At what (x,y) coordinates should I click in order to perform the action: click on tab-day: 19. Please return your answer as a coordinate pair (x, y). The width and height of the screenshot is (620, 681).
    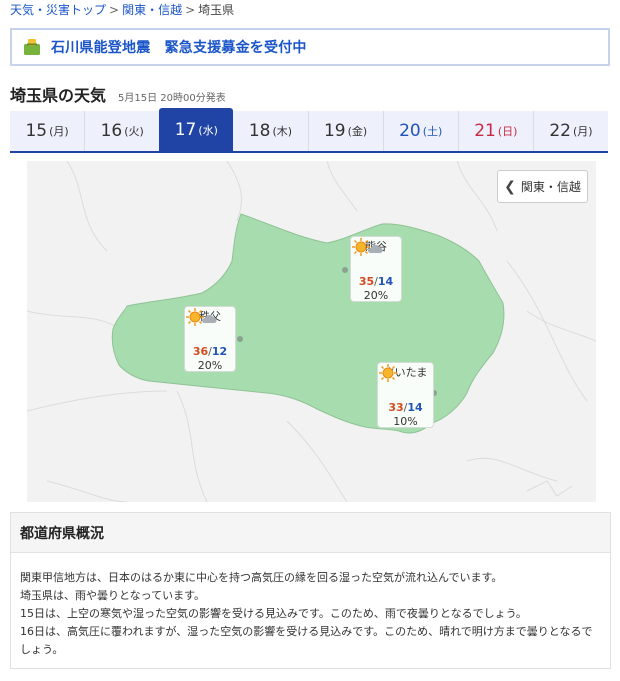
    Looking at the image, I should click on (334, 131).